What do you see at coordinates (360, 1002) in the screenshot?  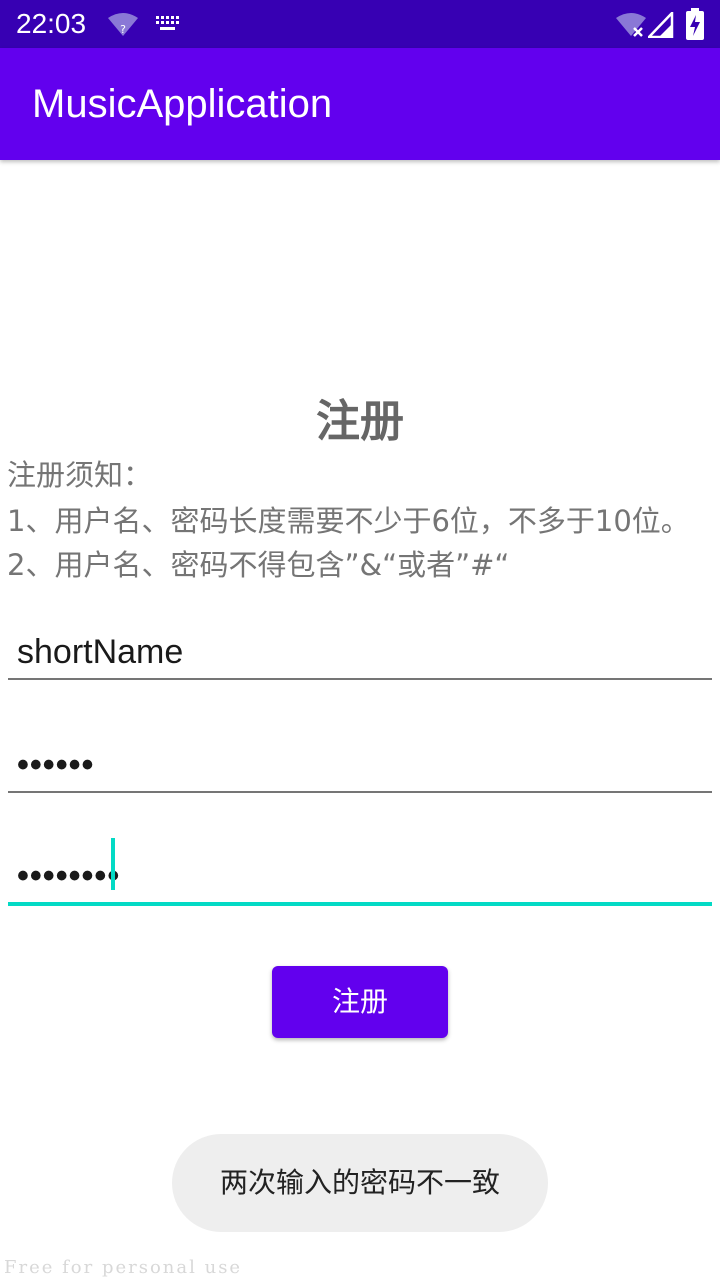 I see `register-button: 注册` at bounding box center [360, 1002].